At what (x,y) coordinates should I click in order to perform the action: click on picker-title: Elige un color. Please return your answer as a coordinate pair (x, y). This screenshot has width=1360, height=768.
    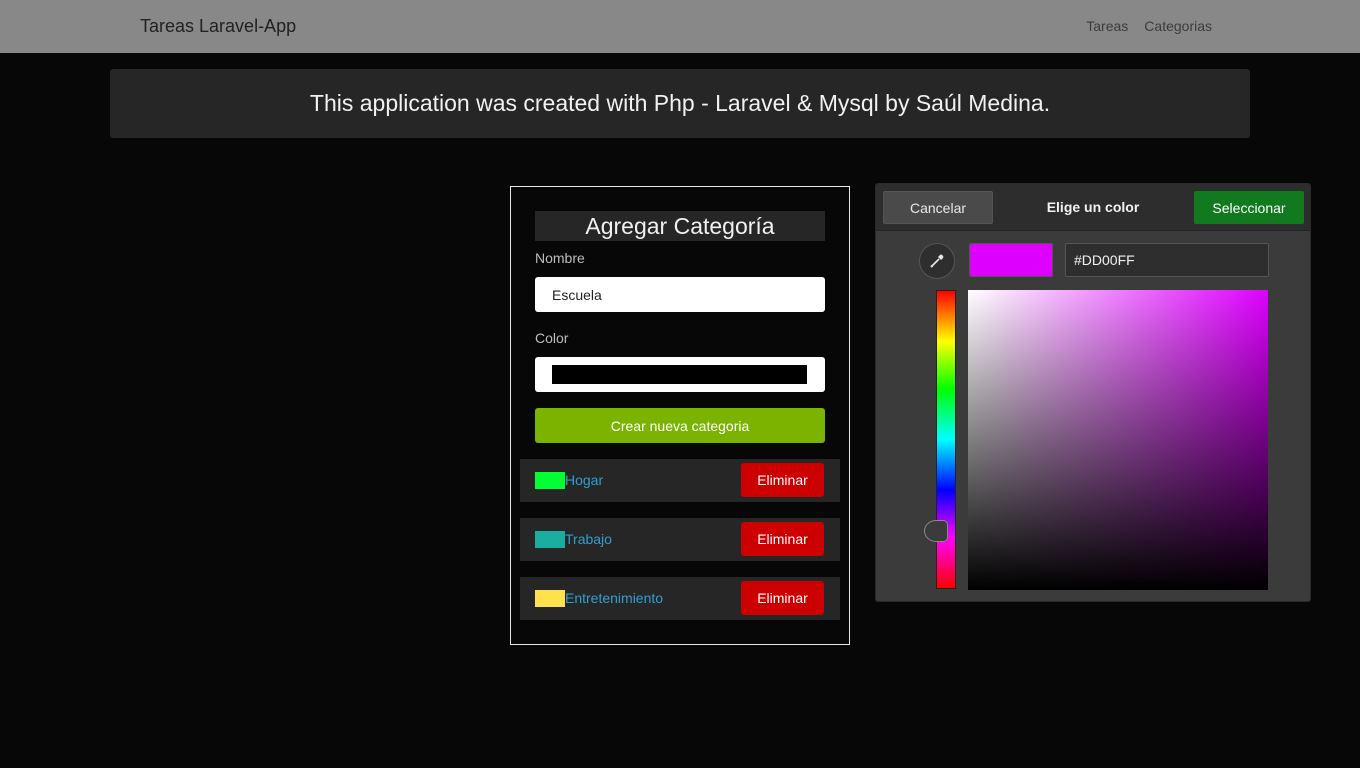
    Looking at the image, I should click on (1093, 207).